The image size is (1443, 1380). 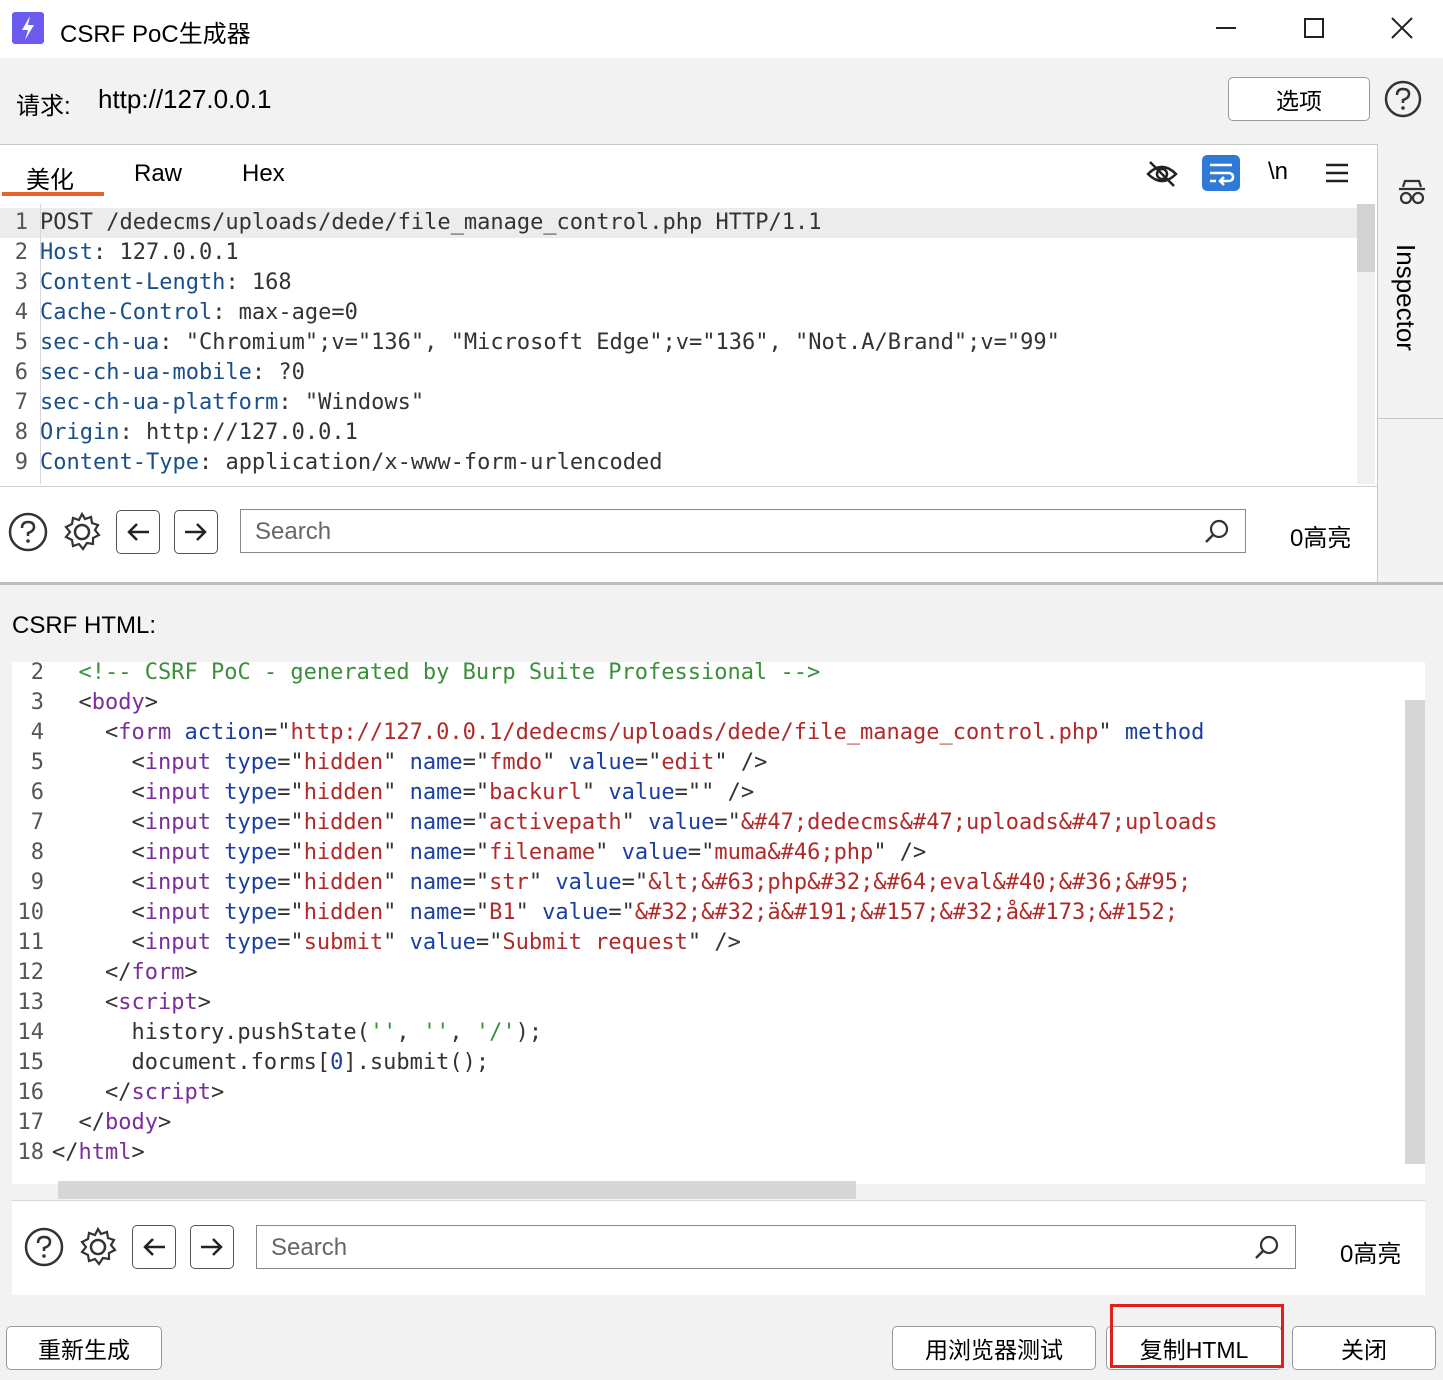 I want to click on inspector-divider, so click(x=1410, y=418).